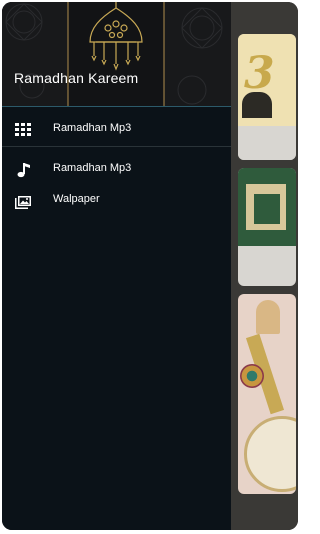  I want to click on tile-artwork: 3, so click(267, 80).